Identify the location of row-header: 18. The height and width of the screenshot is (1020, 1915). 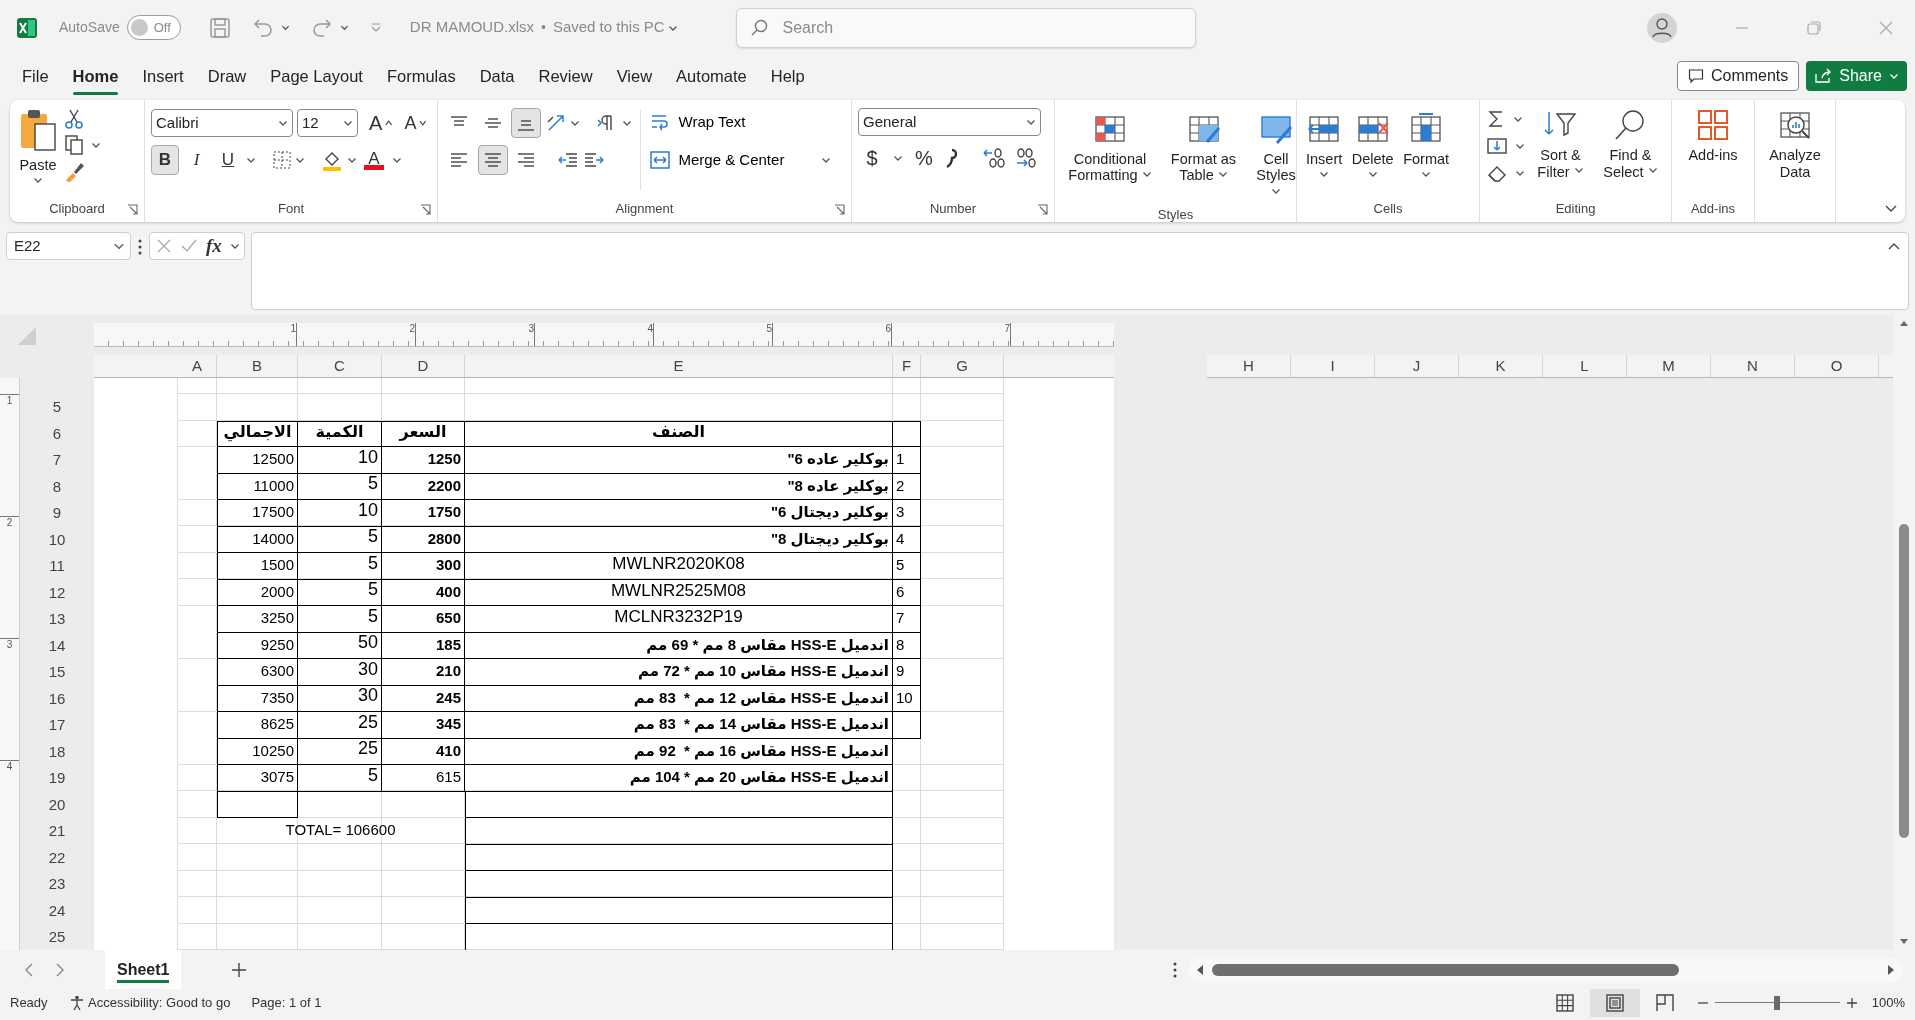
(57, 751).